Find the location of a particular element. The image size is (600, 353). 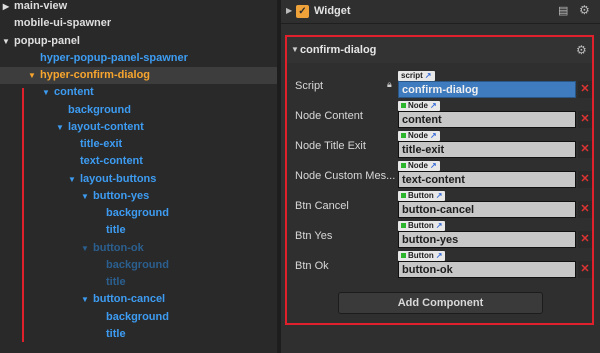

property-row: Btn Cancel Button ↗ button-cancel ✕ is located at coordinates (439, 206).